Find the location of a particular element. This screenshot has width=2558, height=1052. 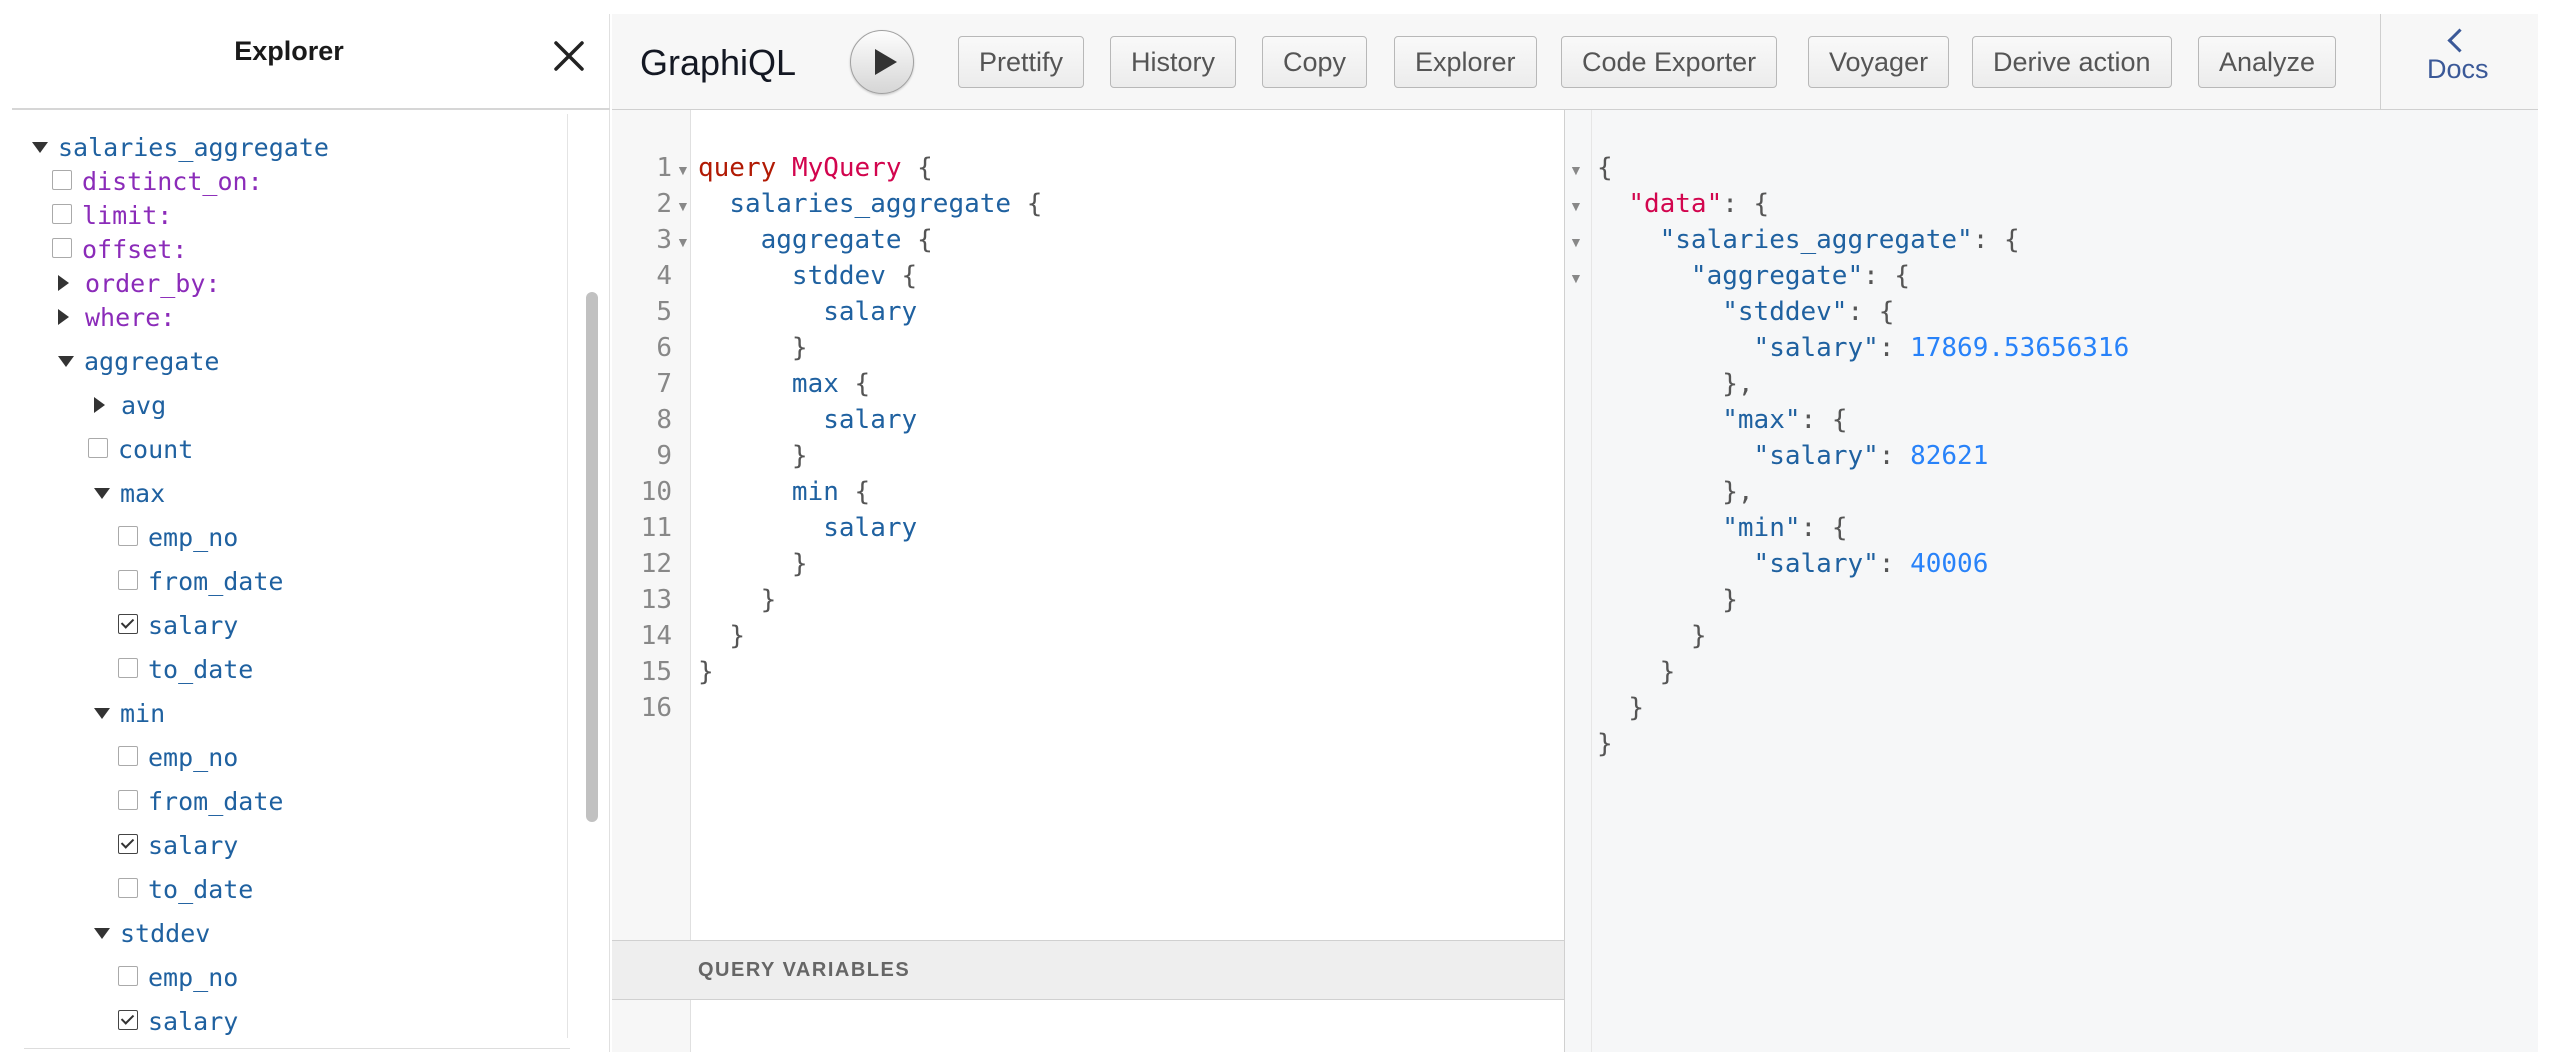

json-line: "stddev": { is located at coordinates (1808, 312).